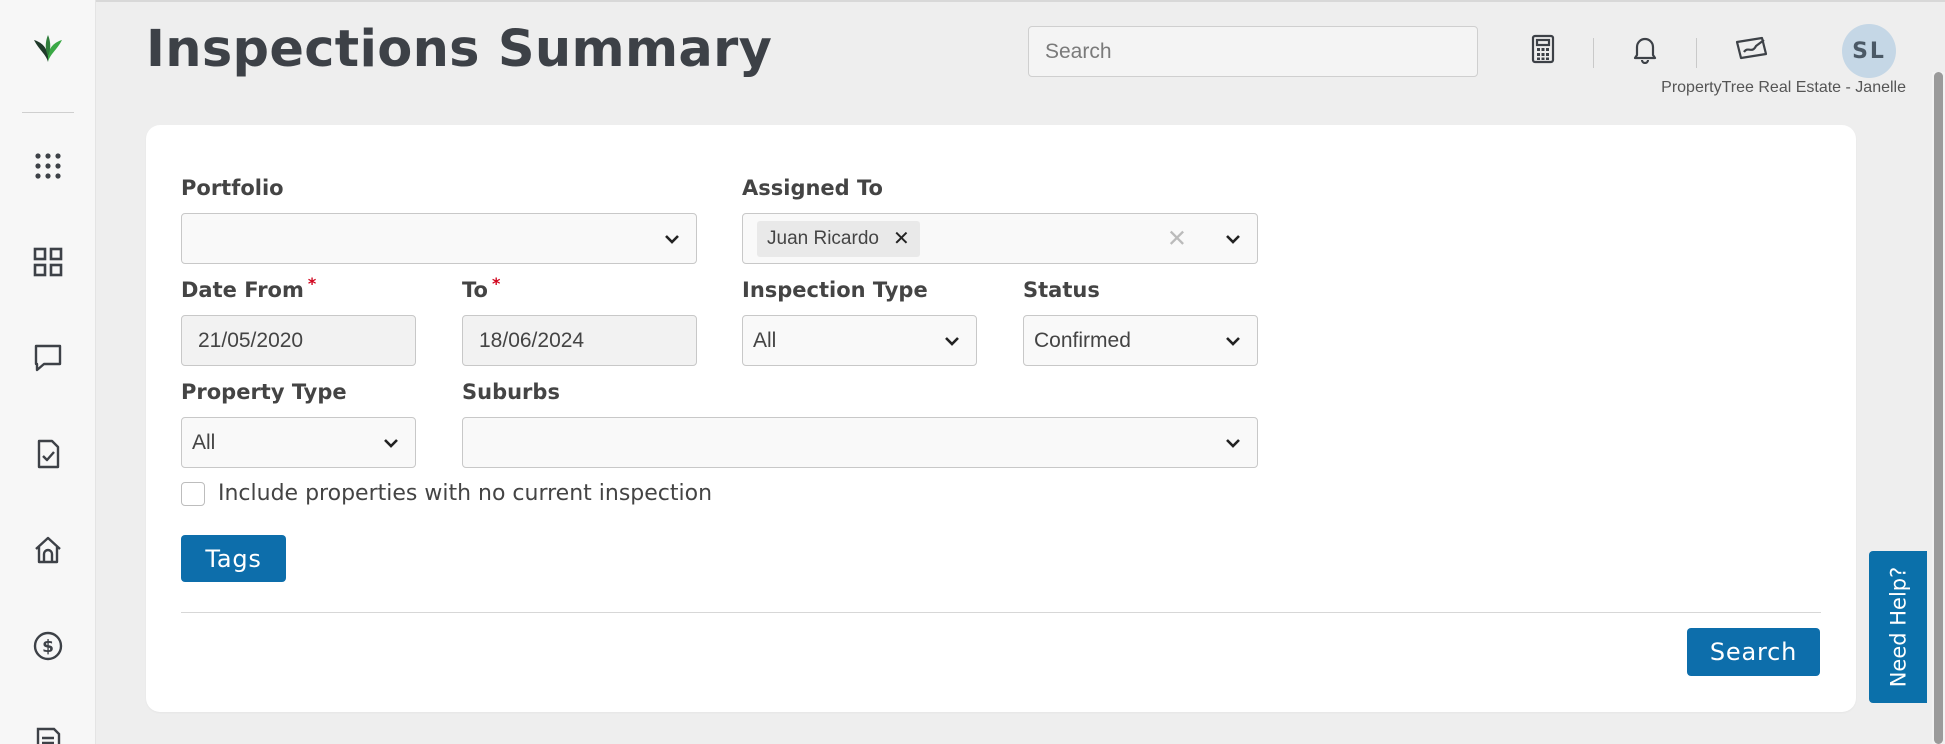 Image resolution: width=1945 pixels, height=744 pixels. I want to click on need-help-button: Need Help?, so click(1898, 627).